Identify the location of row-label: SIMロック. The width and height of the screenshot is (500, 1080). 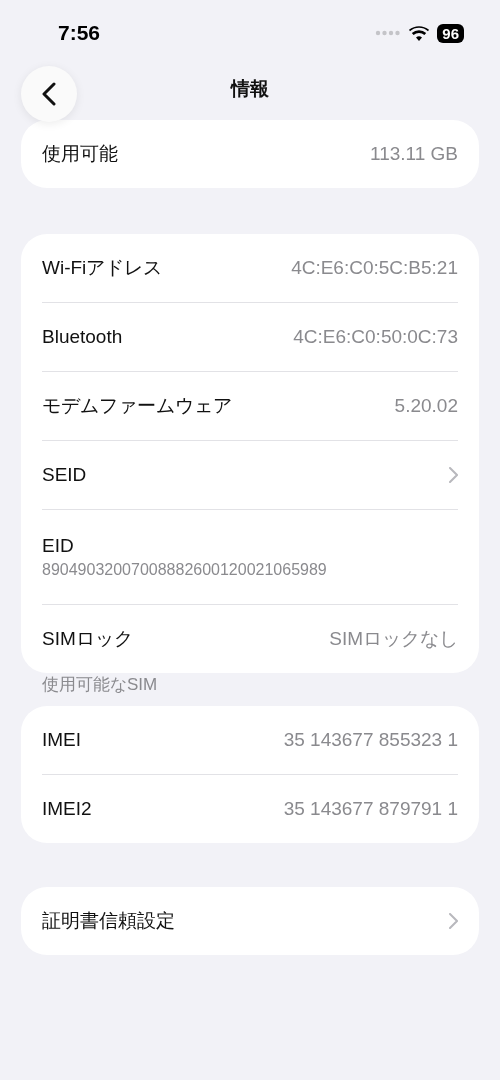
(87, 639).